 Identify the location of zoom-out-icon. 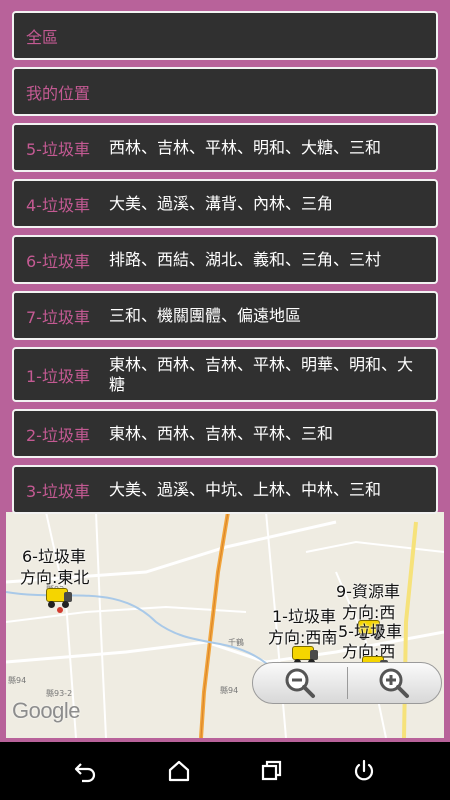
(300, 683).